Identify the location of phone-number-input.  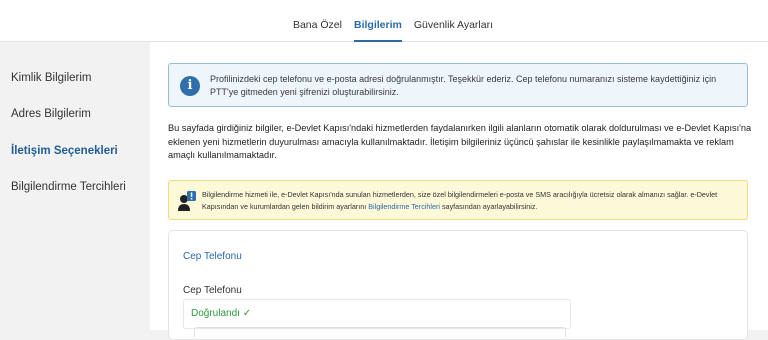
(380, 332).